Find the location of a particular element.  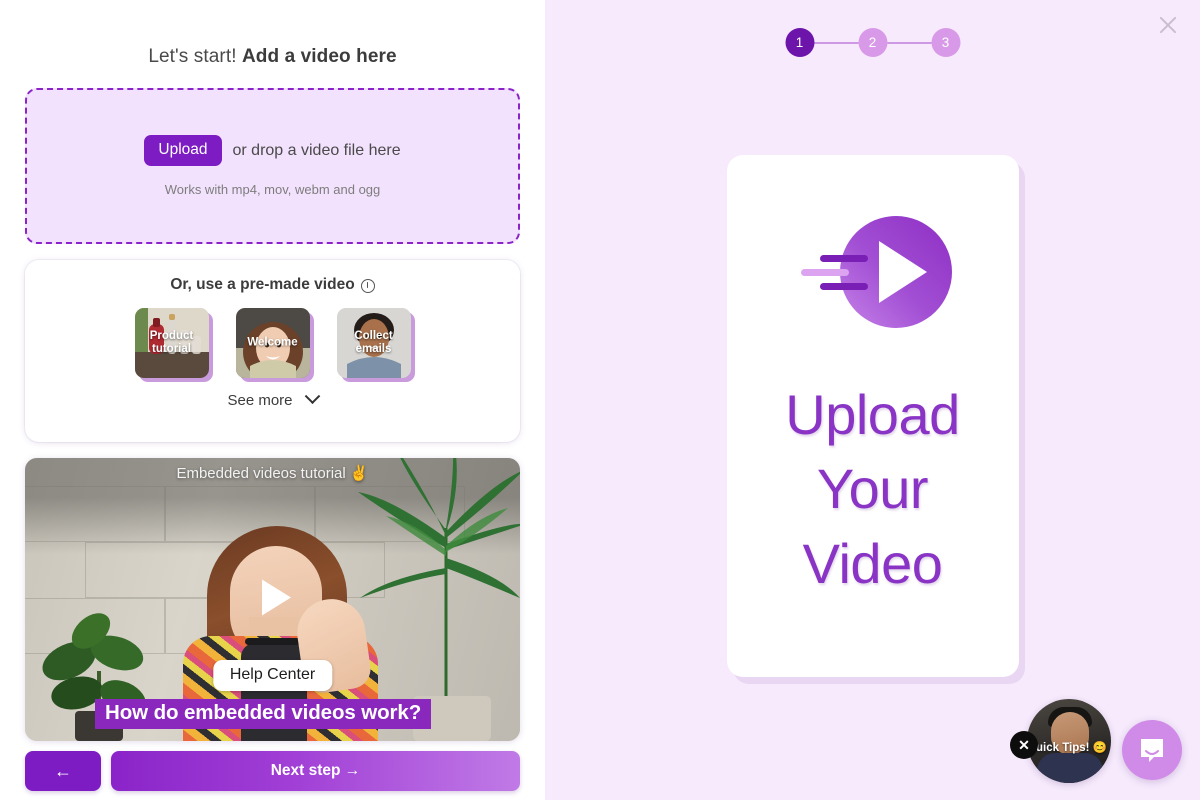

see-more-label: See more is located at coordinates (260, 400).